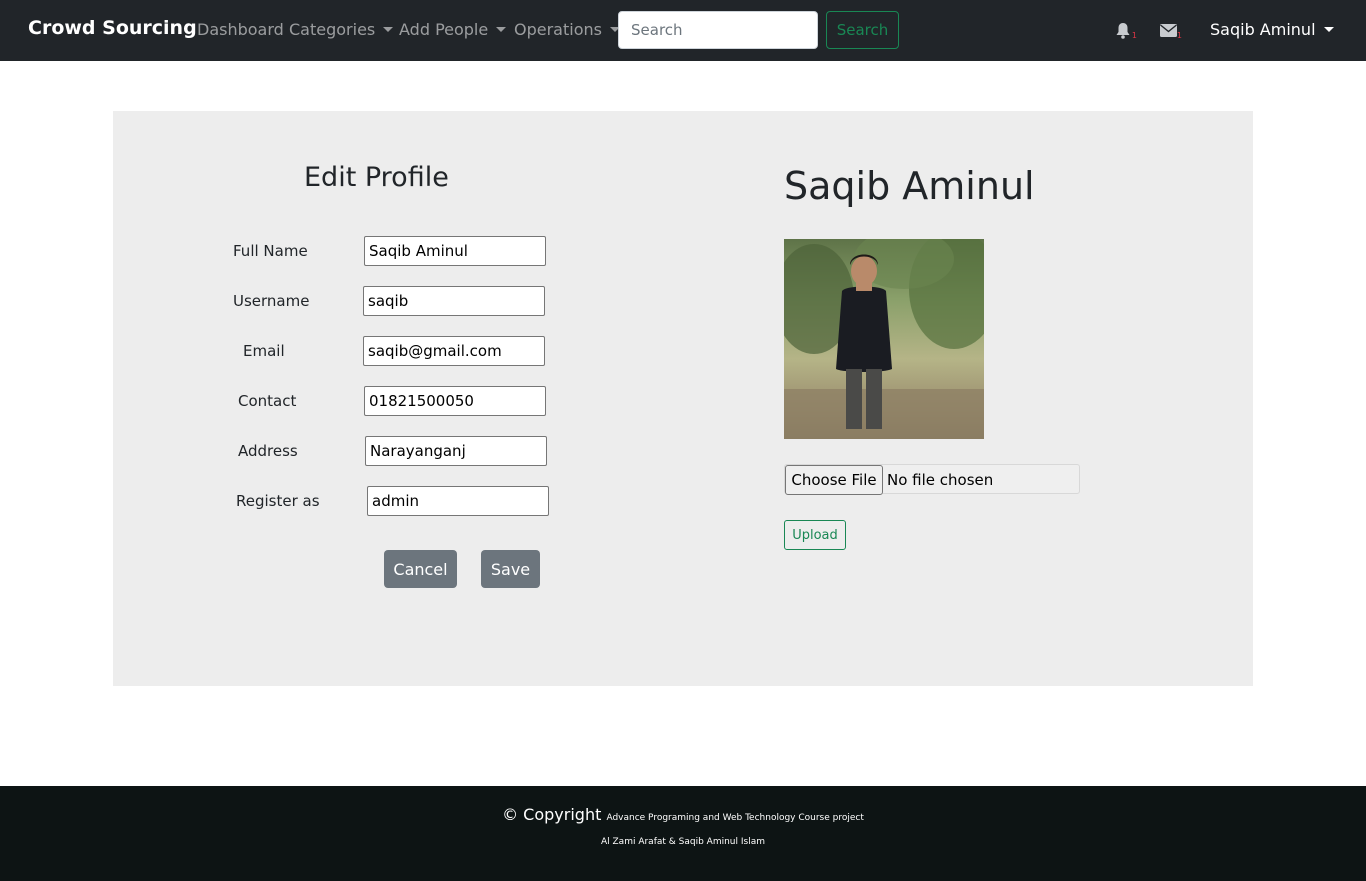  I want to click on nav-add-people-dropdown: Add People, so click(453, 29).